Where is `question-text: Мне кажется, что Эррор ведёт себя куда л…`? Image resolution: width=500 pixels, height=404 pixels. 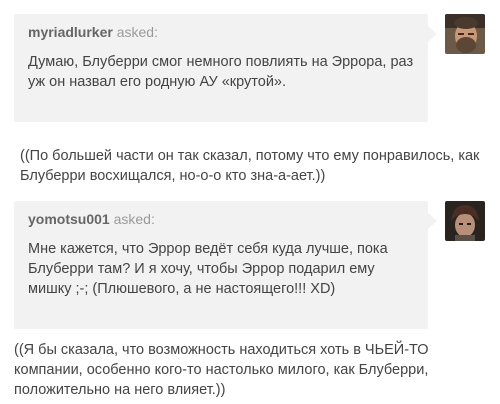 question-text: Мне кажется, что Эррор ведёт себя куда л… is located at coordinates (208, 269).